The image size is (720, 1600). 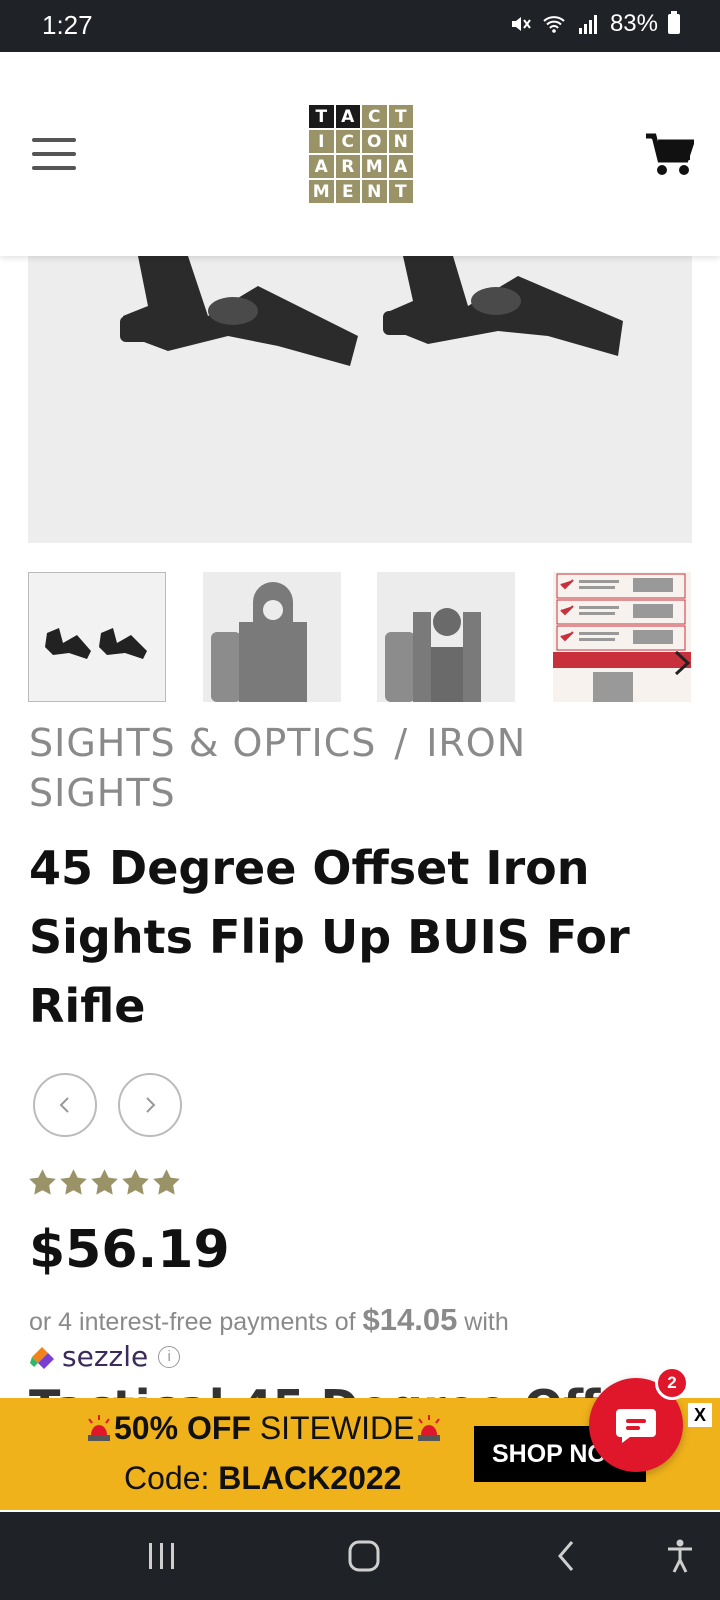 I want to click on back-button, so click(x=566, y=1556).